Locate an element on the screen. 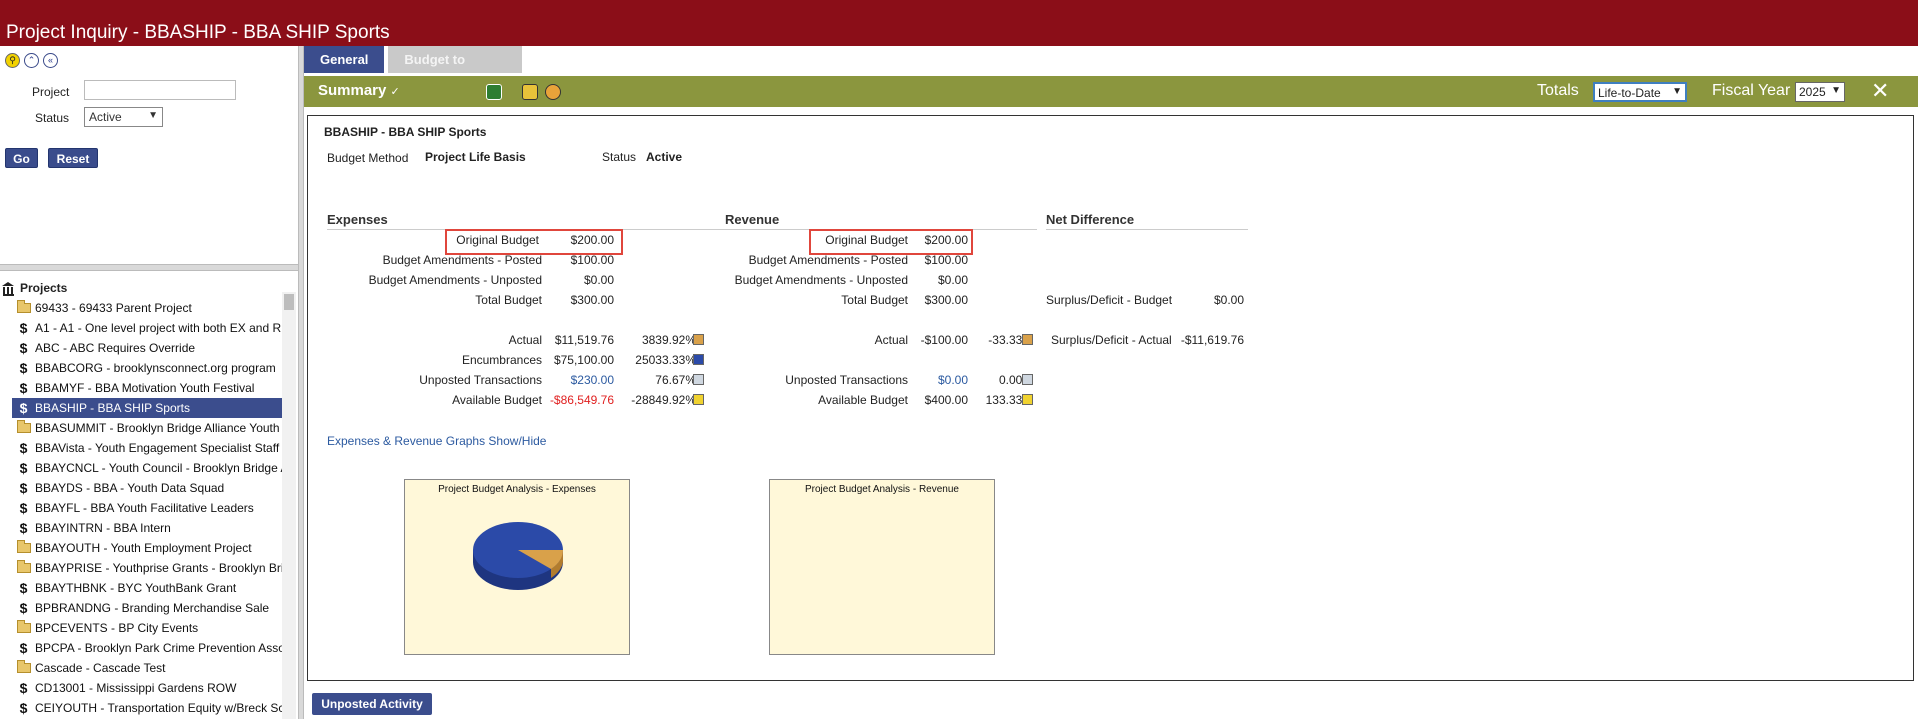  rev-unposted-swatch is located at coordinates (1027, 379).